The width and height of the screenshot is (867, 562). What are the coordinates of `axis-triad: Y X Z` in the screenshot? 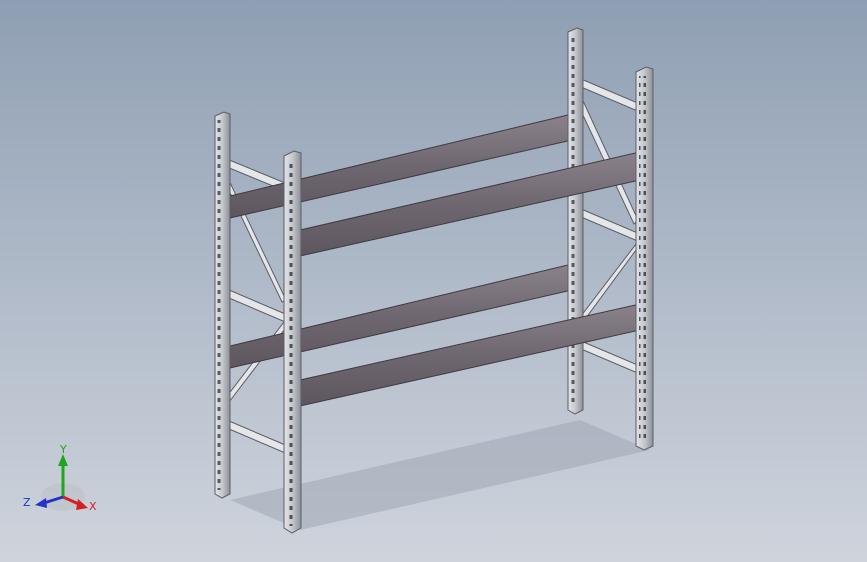 It's located at (60, 478).